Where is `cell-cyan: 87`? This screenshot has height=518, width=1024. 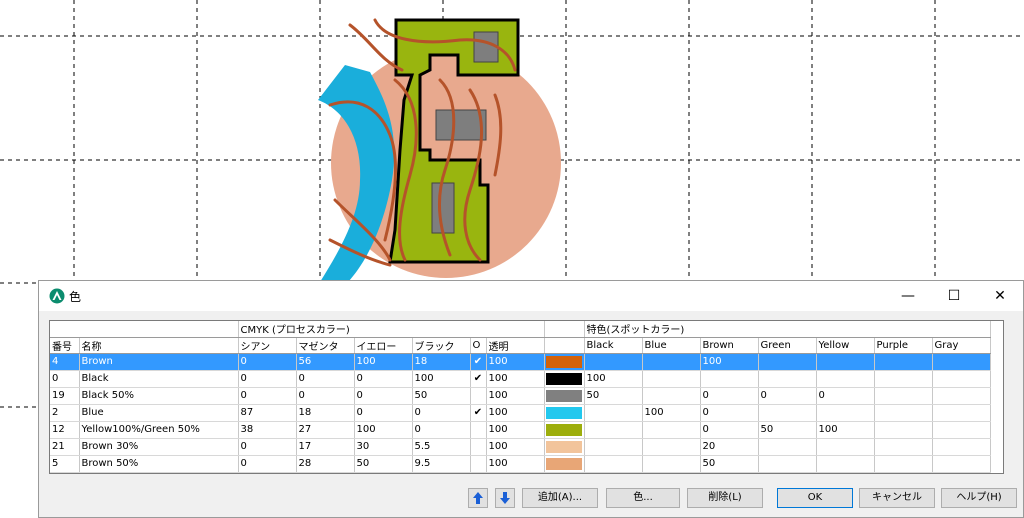
cell-cyan: 87 is located at coordinates (267, 413).